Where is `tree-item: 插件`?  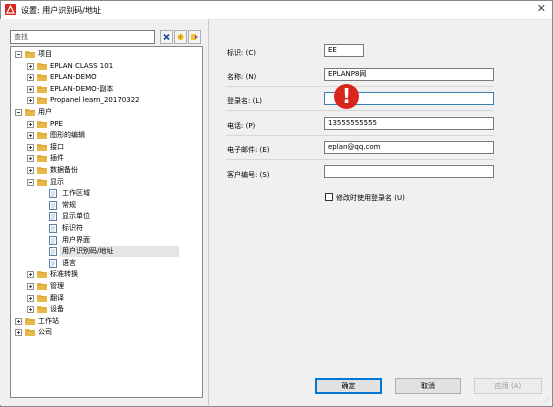 tree-item: 插件 is located at coordinates (105, 158).